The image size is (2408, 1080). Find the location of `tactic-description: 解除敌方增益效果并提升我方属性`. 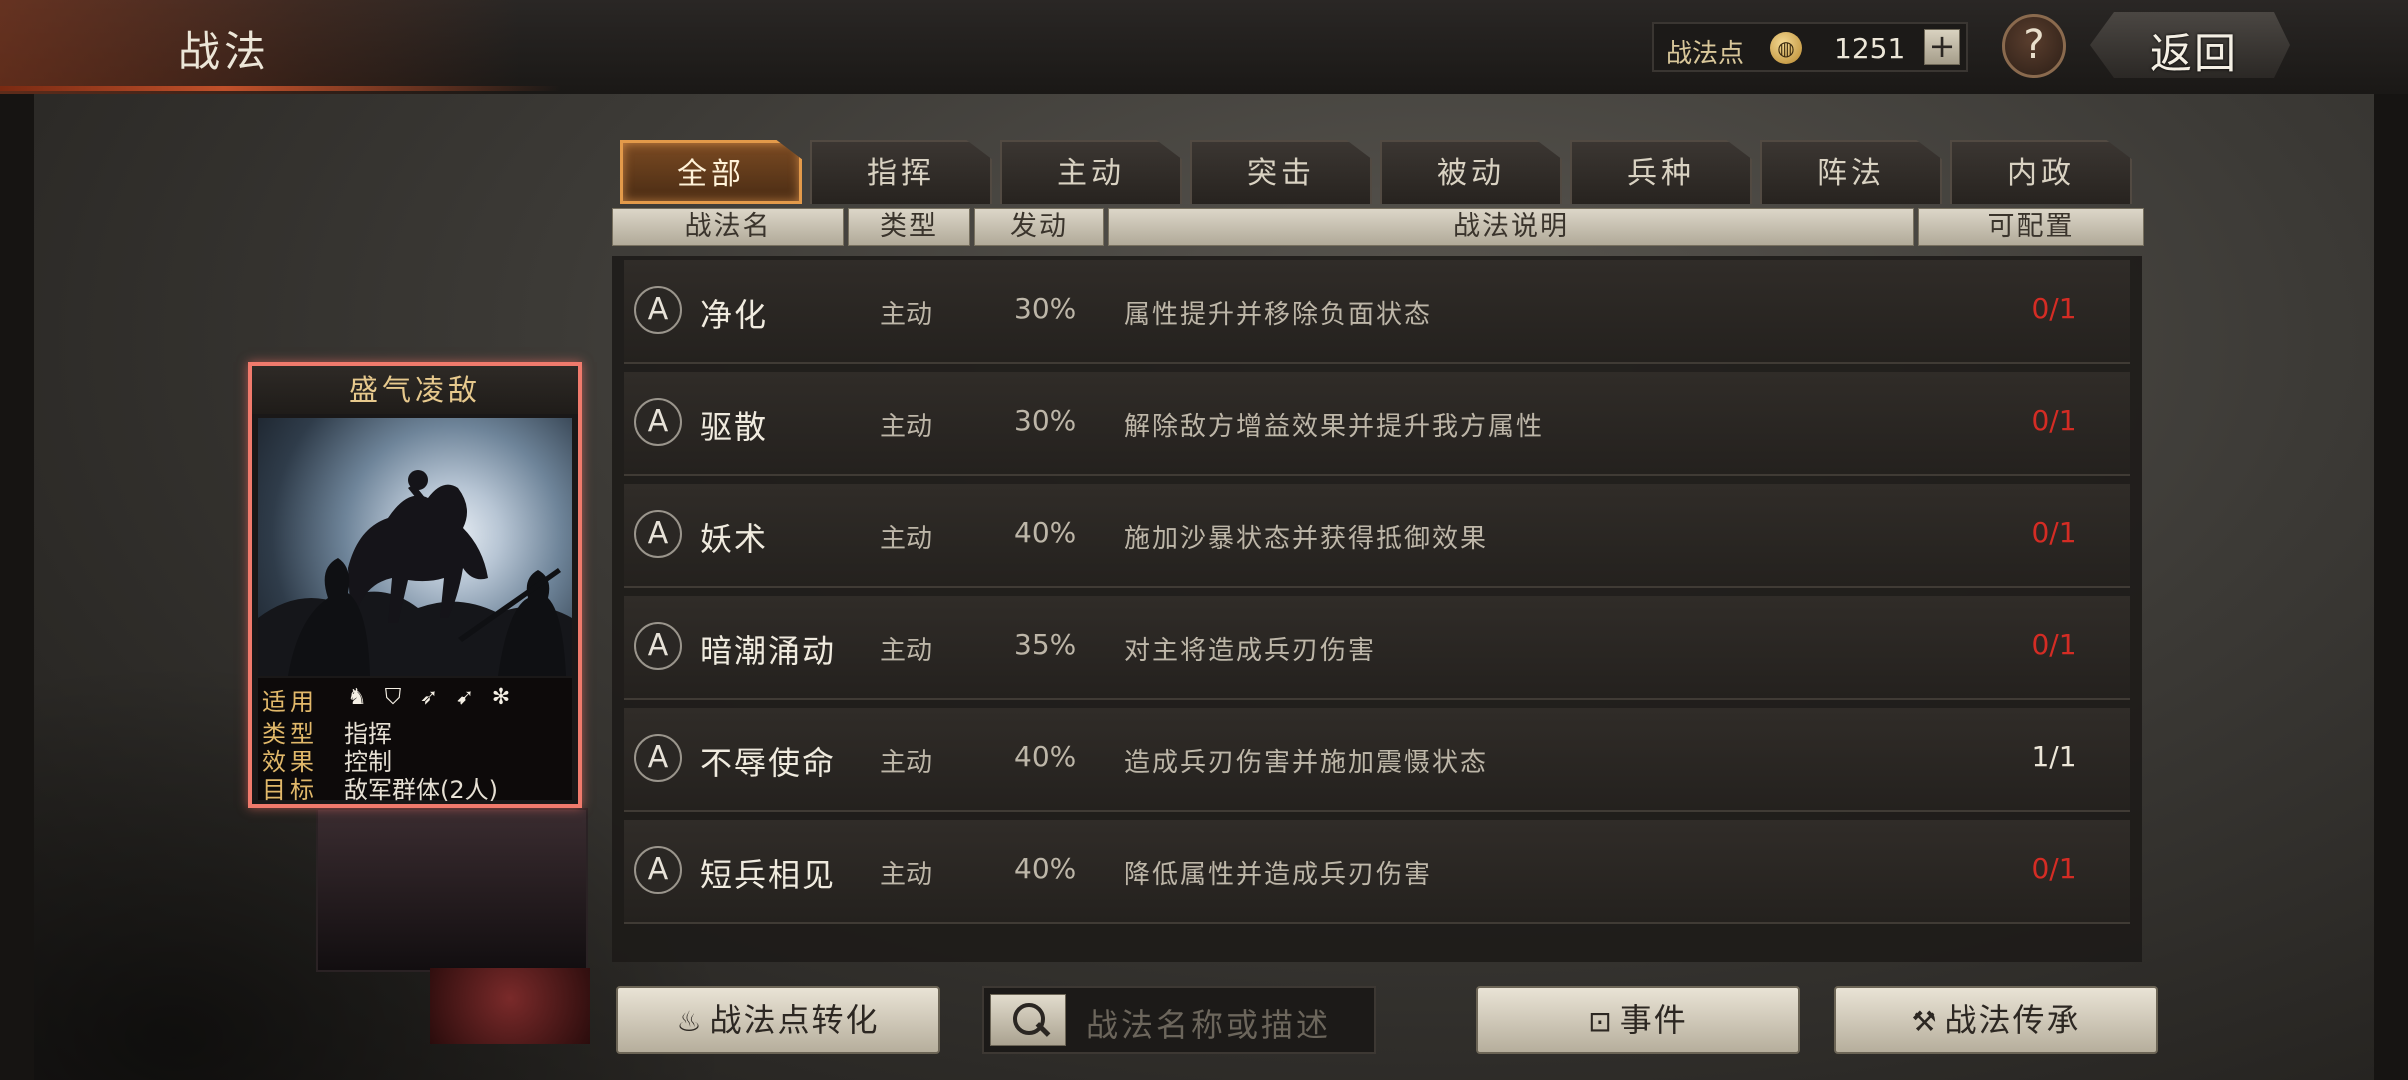

tactic-description: 解除敌方增益效果并提升我方属性 is located at coordinates (1334, 427).